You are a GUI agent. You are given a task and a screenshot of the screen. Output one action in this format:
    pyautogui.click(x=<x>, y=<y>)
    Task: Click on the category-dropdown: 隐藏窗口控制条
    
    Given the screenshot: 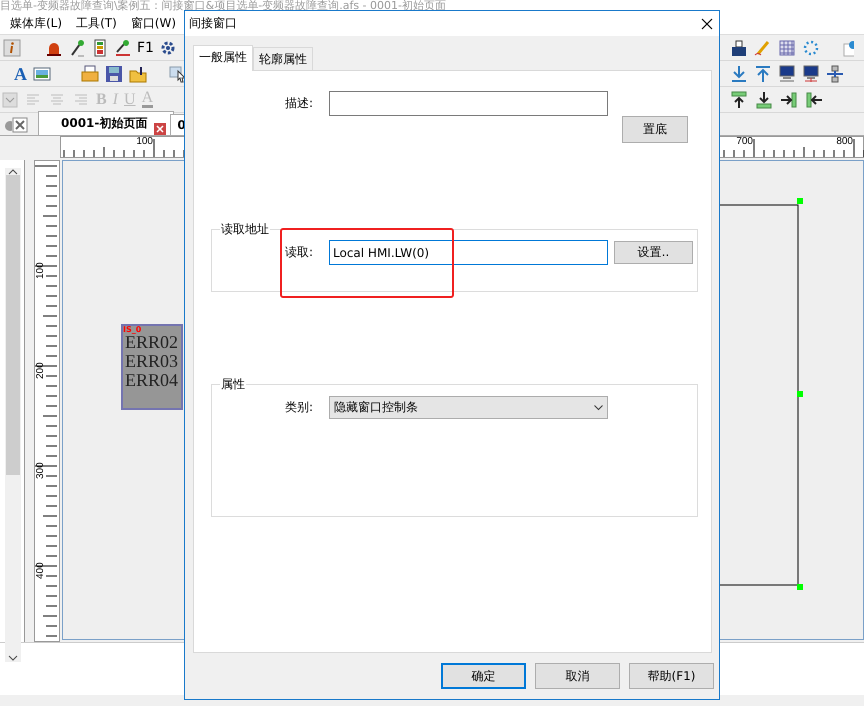 What is the action you would take?
    pyautogui.click(x=468, y=407)
    